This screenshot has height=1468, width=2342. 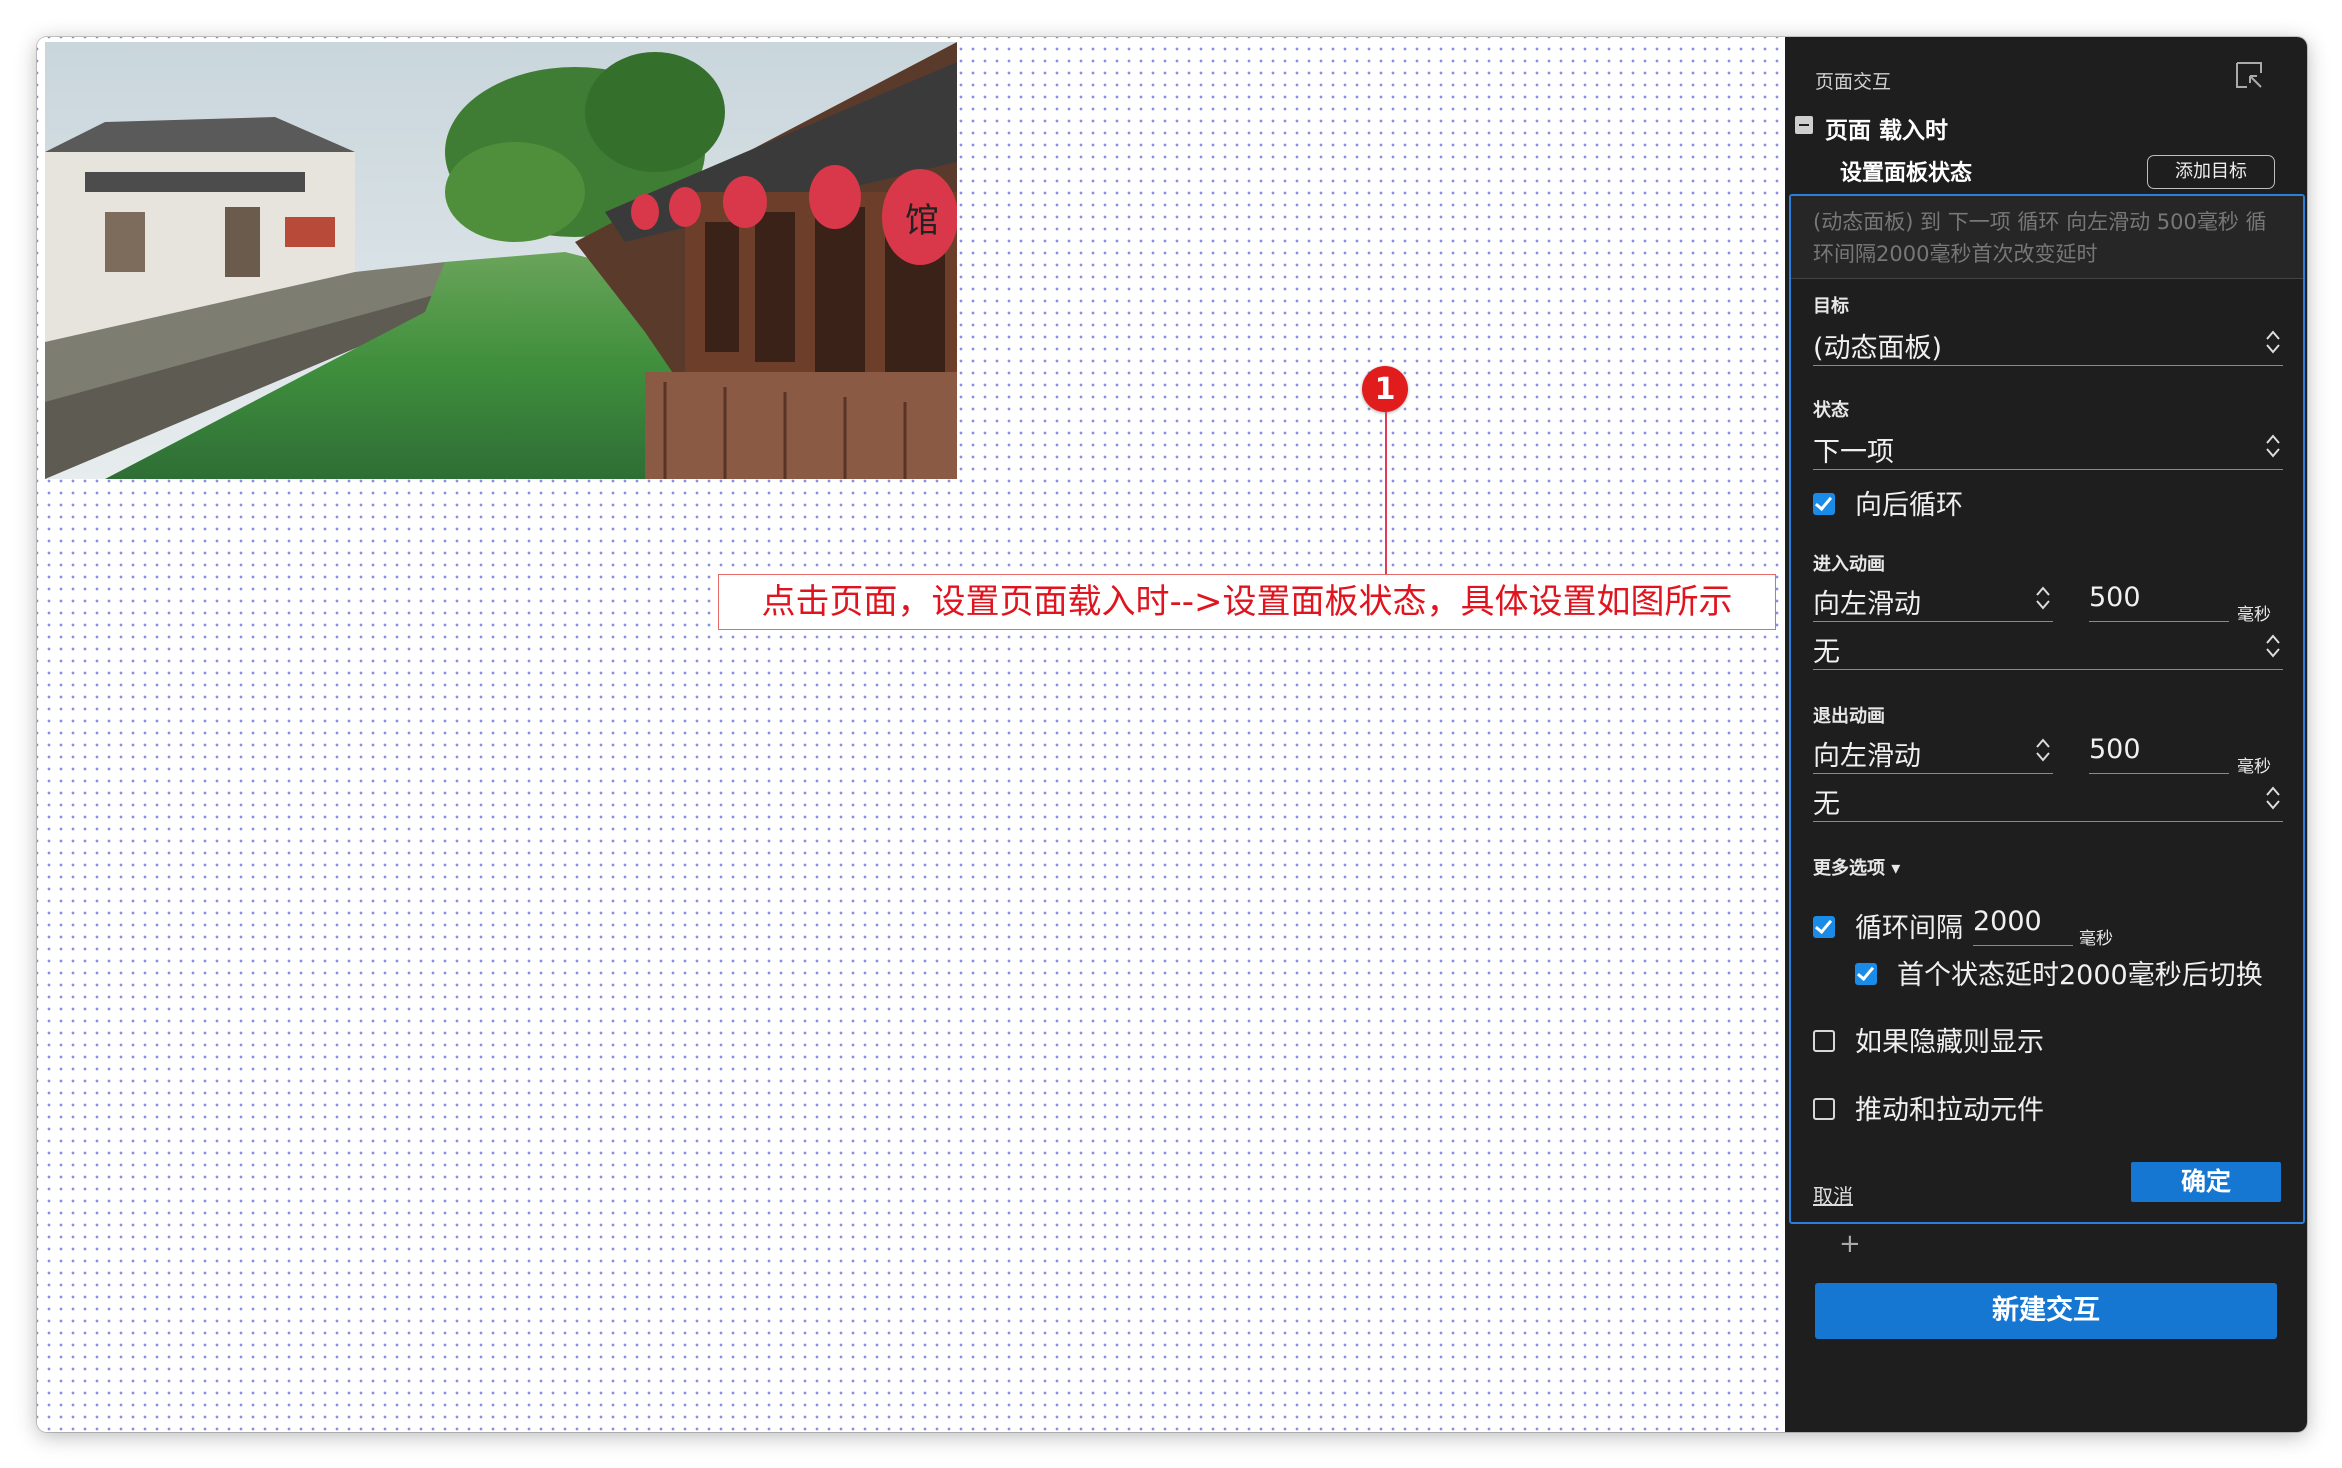 I want to click on push-pull-checkbox, so click(x=1824, y=1109).